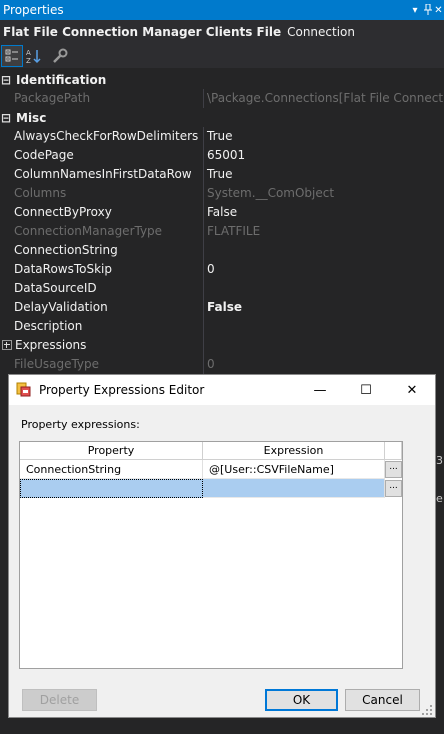 The image size is (444, 734). I want to click on property-name: ConnectionManagerType, so click(102, 231).